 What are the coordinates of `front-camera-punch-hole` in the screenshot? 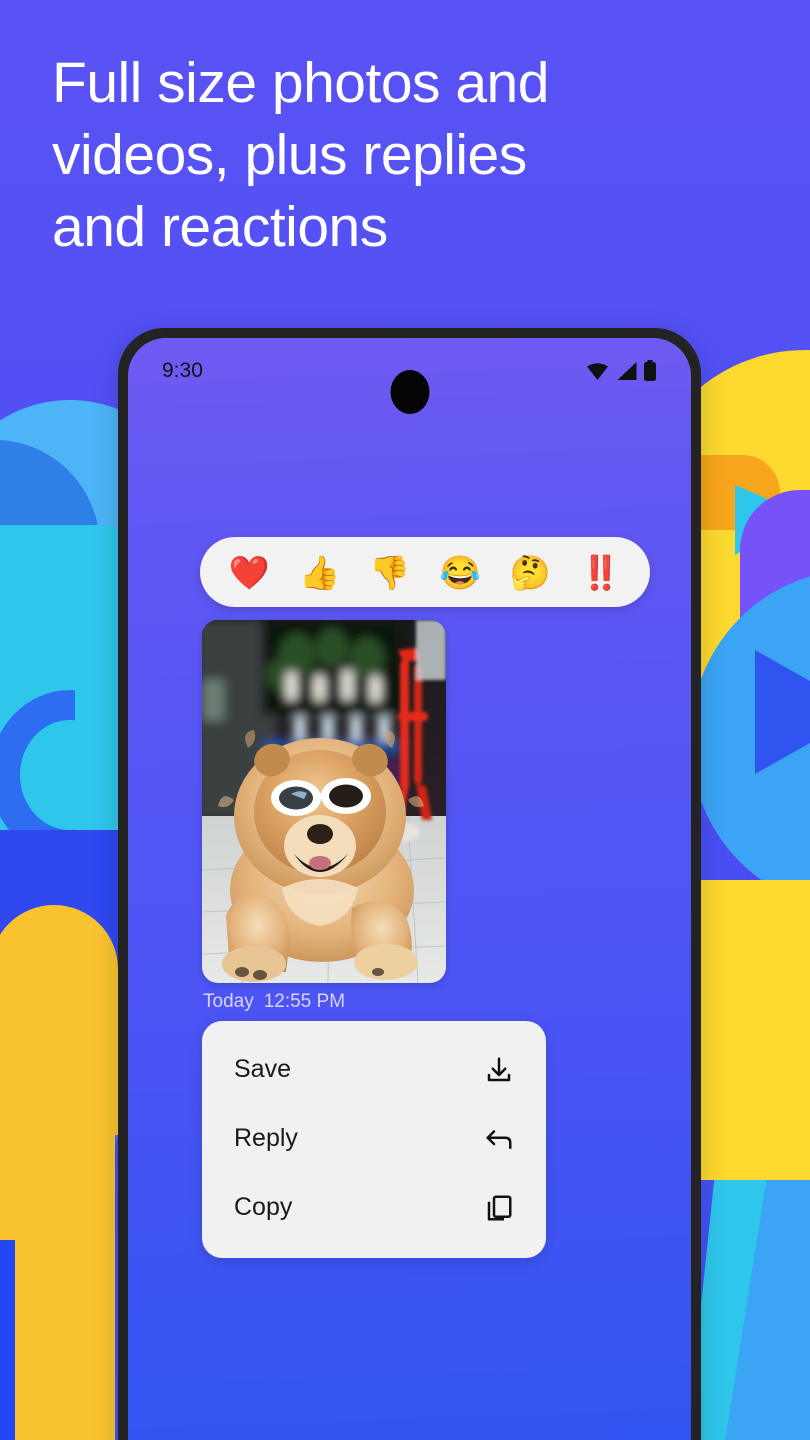 It's located at (409, 392).